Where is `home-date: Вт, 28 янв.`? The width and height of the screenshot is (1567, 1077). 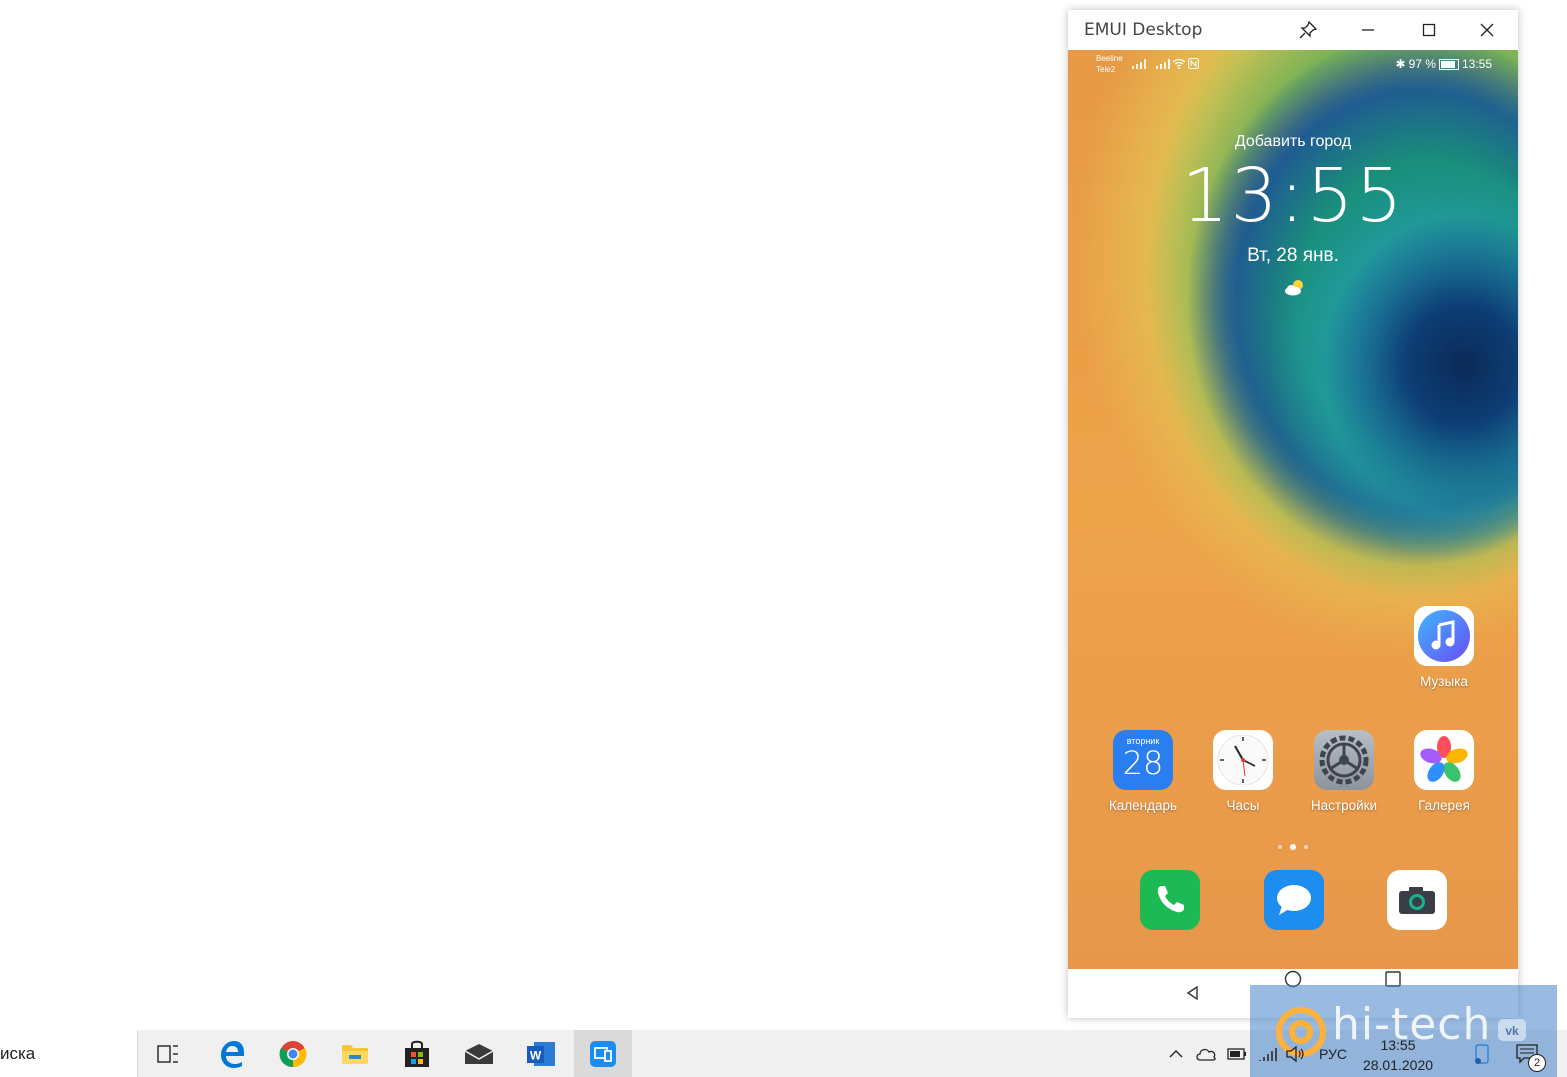
home-date: Вт, 28 янв. is located at coordinates (1293, 255).